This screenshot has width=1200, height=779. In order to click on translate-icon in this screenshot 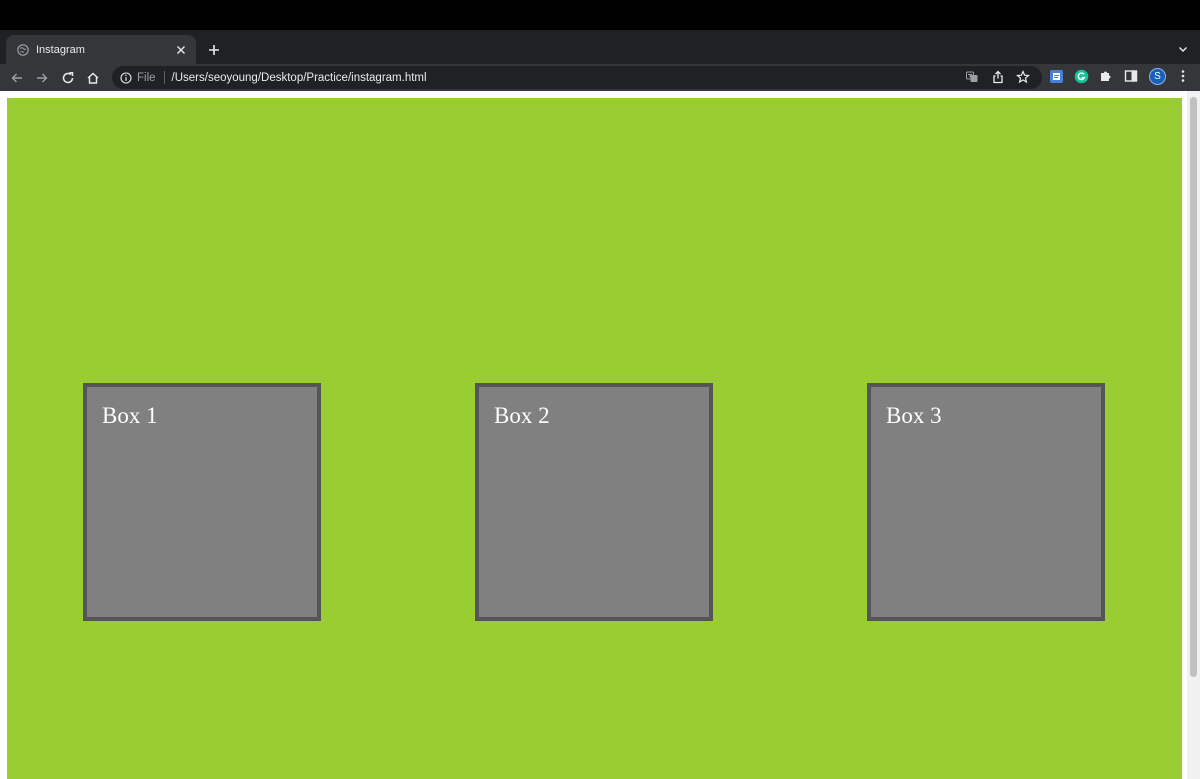, I will do `click(972, 77)`.